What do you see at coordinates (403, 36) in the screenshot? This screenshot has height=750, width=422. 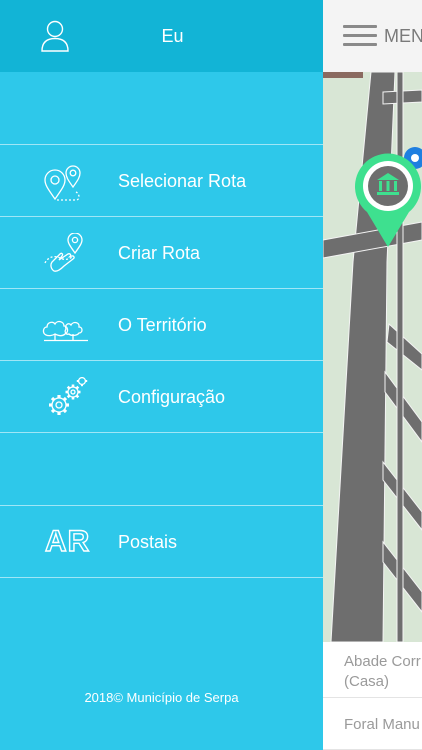 I see `menu-button: MENU` at bounding box center [403, 36].